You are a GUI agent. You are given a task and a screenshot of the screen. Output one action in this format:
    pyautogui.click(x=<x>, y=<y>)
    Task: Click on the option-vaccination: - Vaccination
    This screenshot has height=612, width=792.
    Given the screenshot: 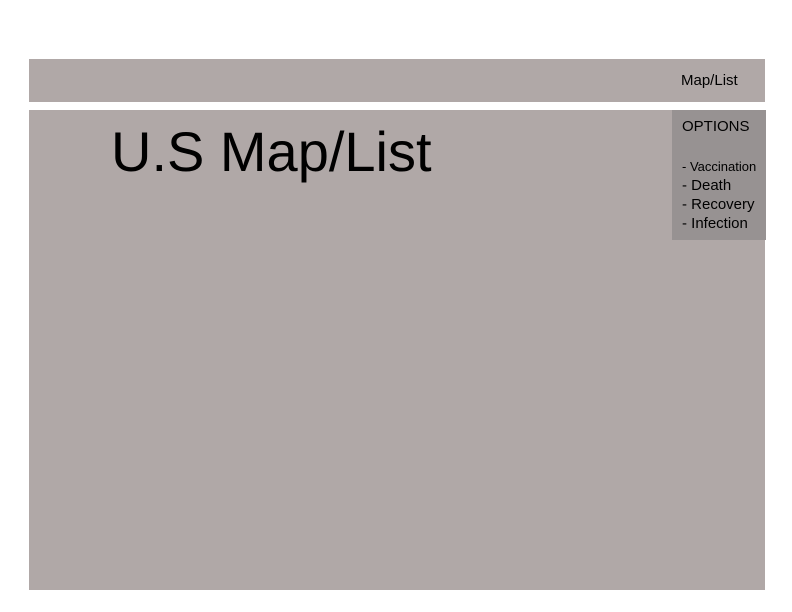 What is the action you would take?
    pyautogui.click(x=719, y=166)
    